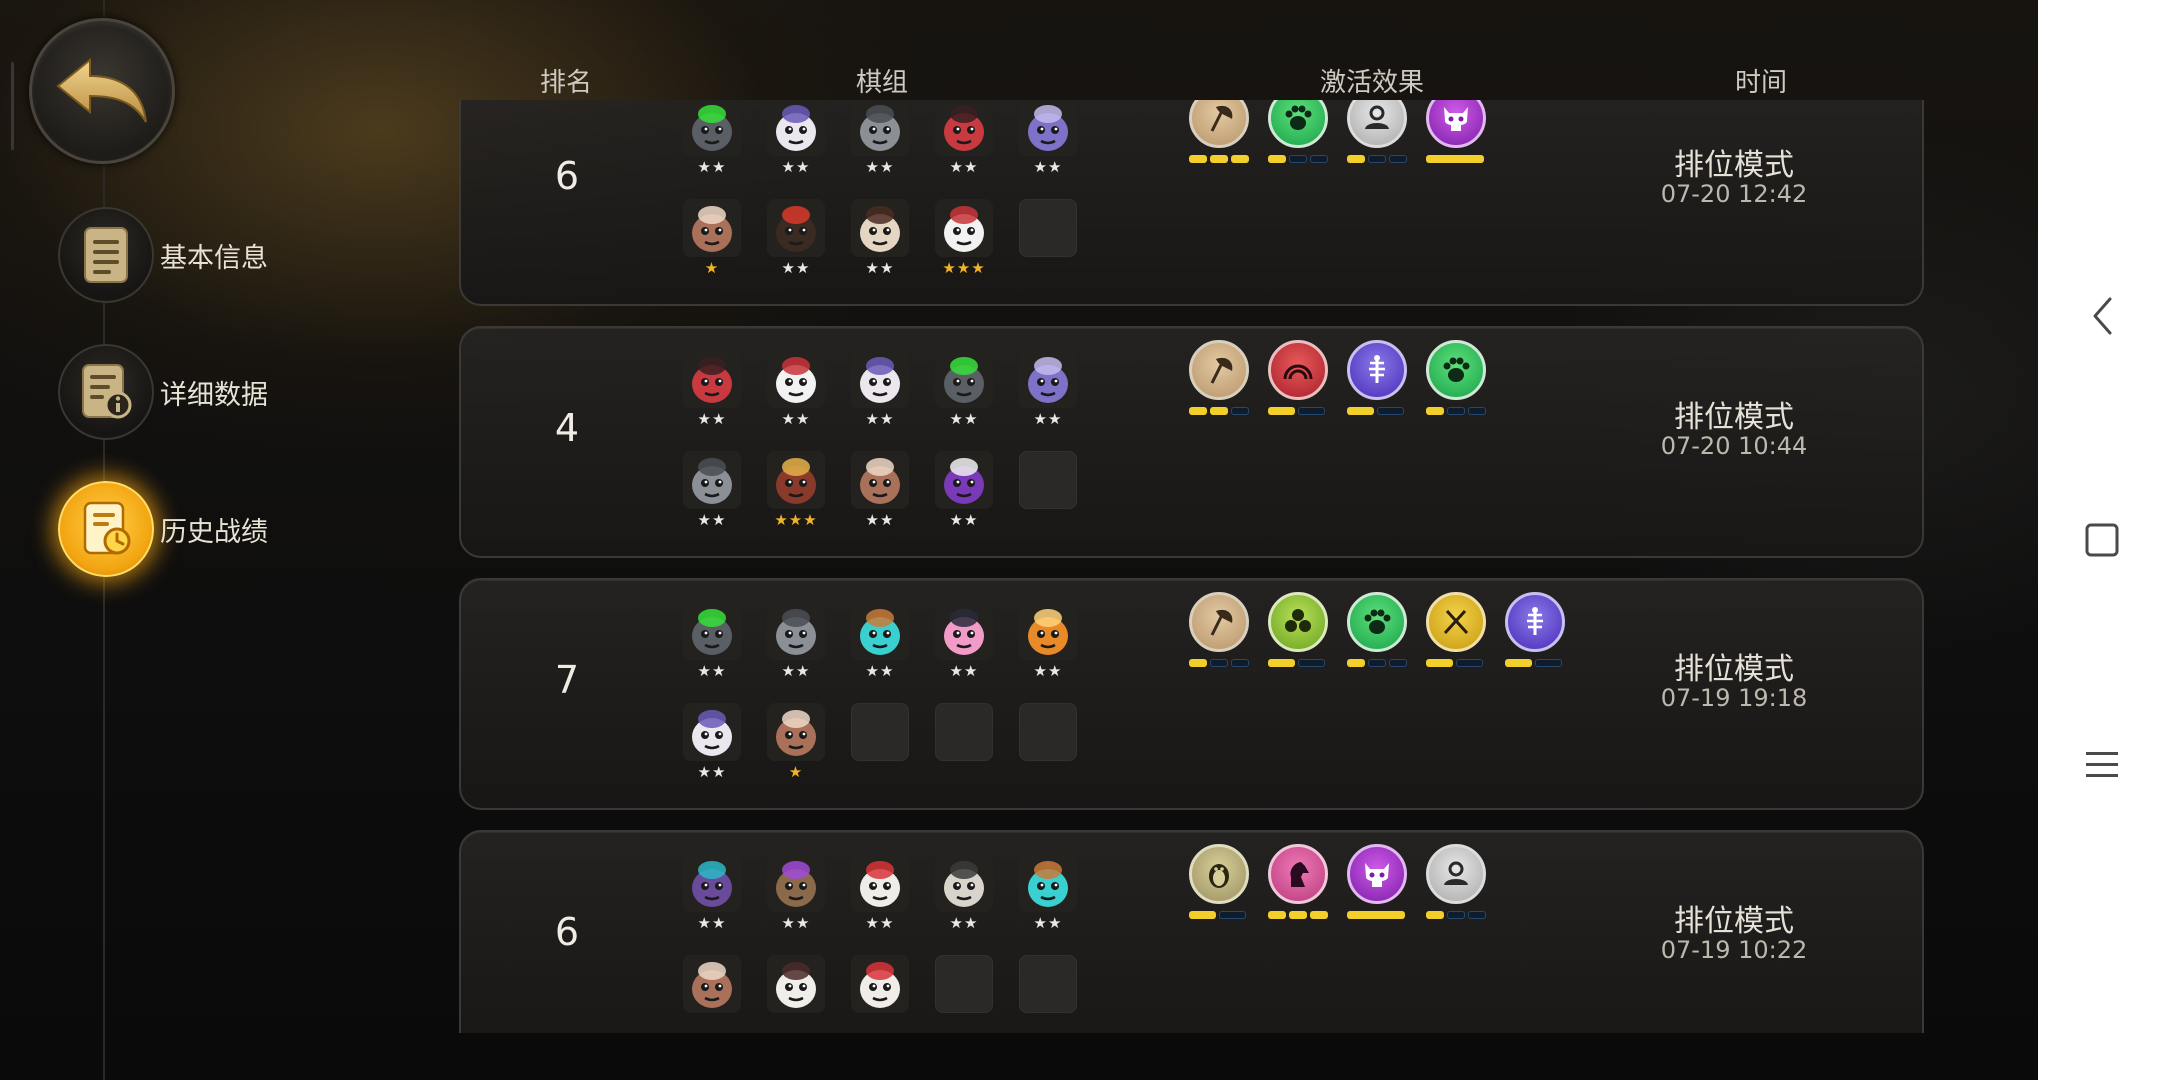  I want to click on axe-emblem-icon, so click(1219, 622).